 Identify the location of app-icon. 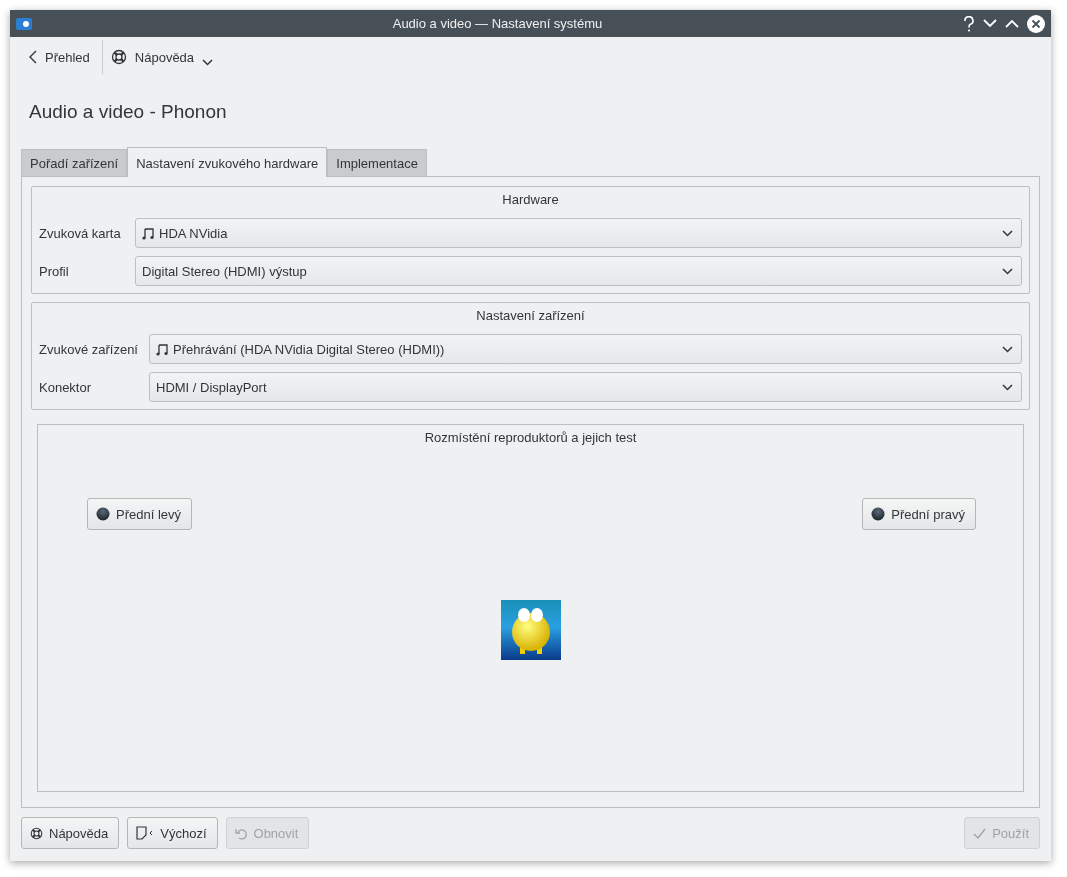
(24, 23).